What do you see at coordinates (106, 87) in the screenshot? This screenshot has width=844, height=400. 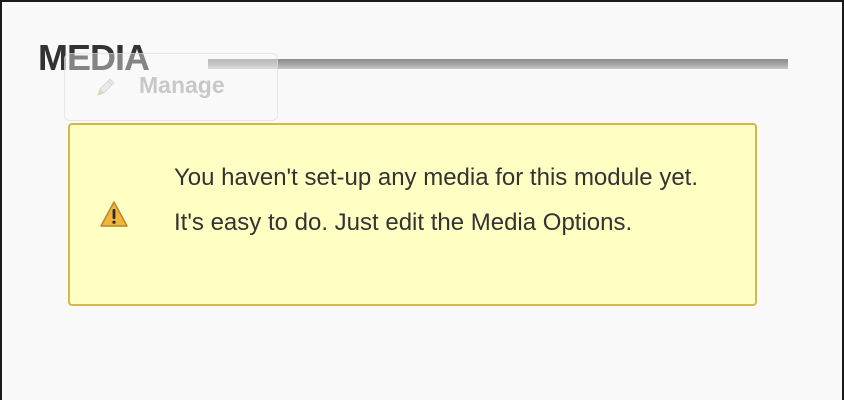 I see `pencil-icon` at bounding box center [106, 87].